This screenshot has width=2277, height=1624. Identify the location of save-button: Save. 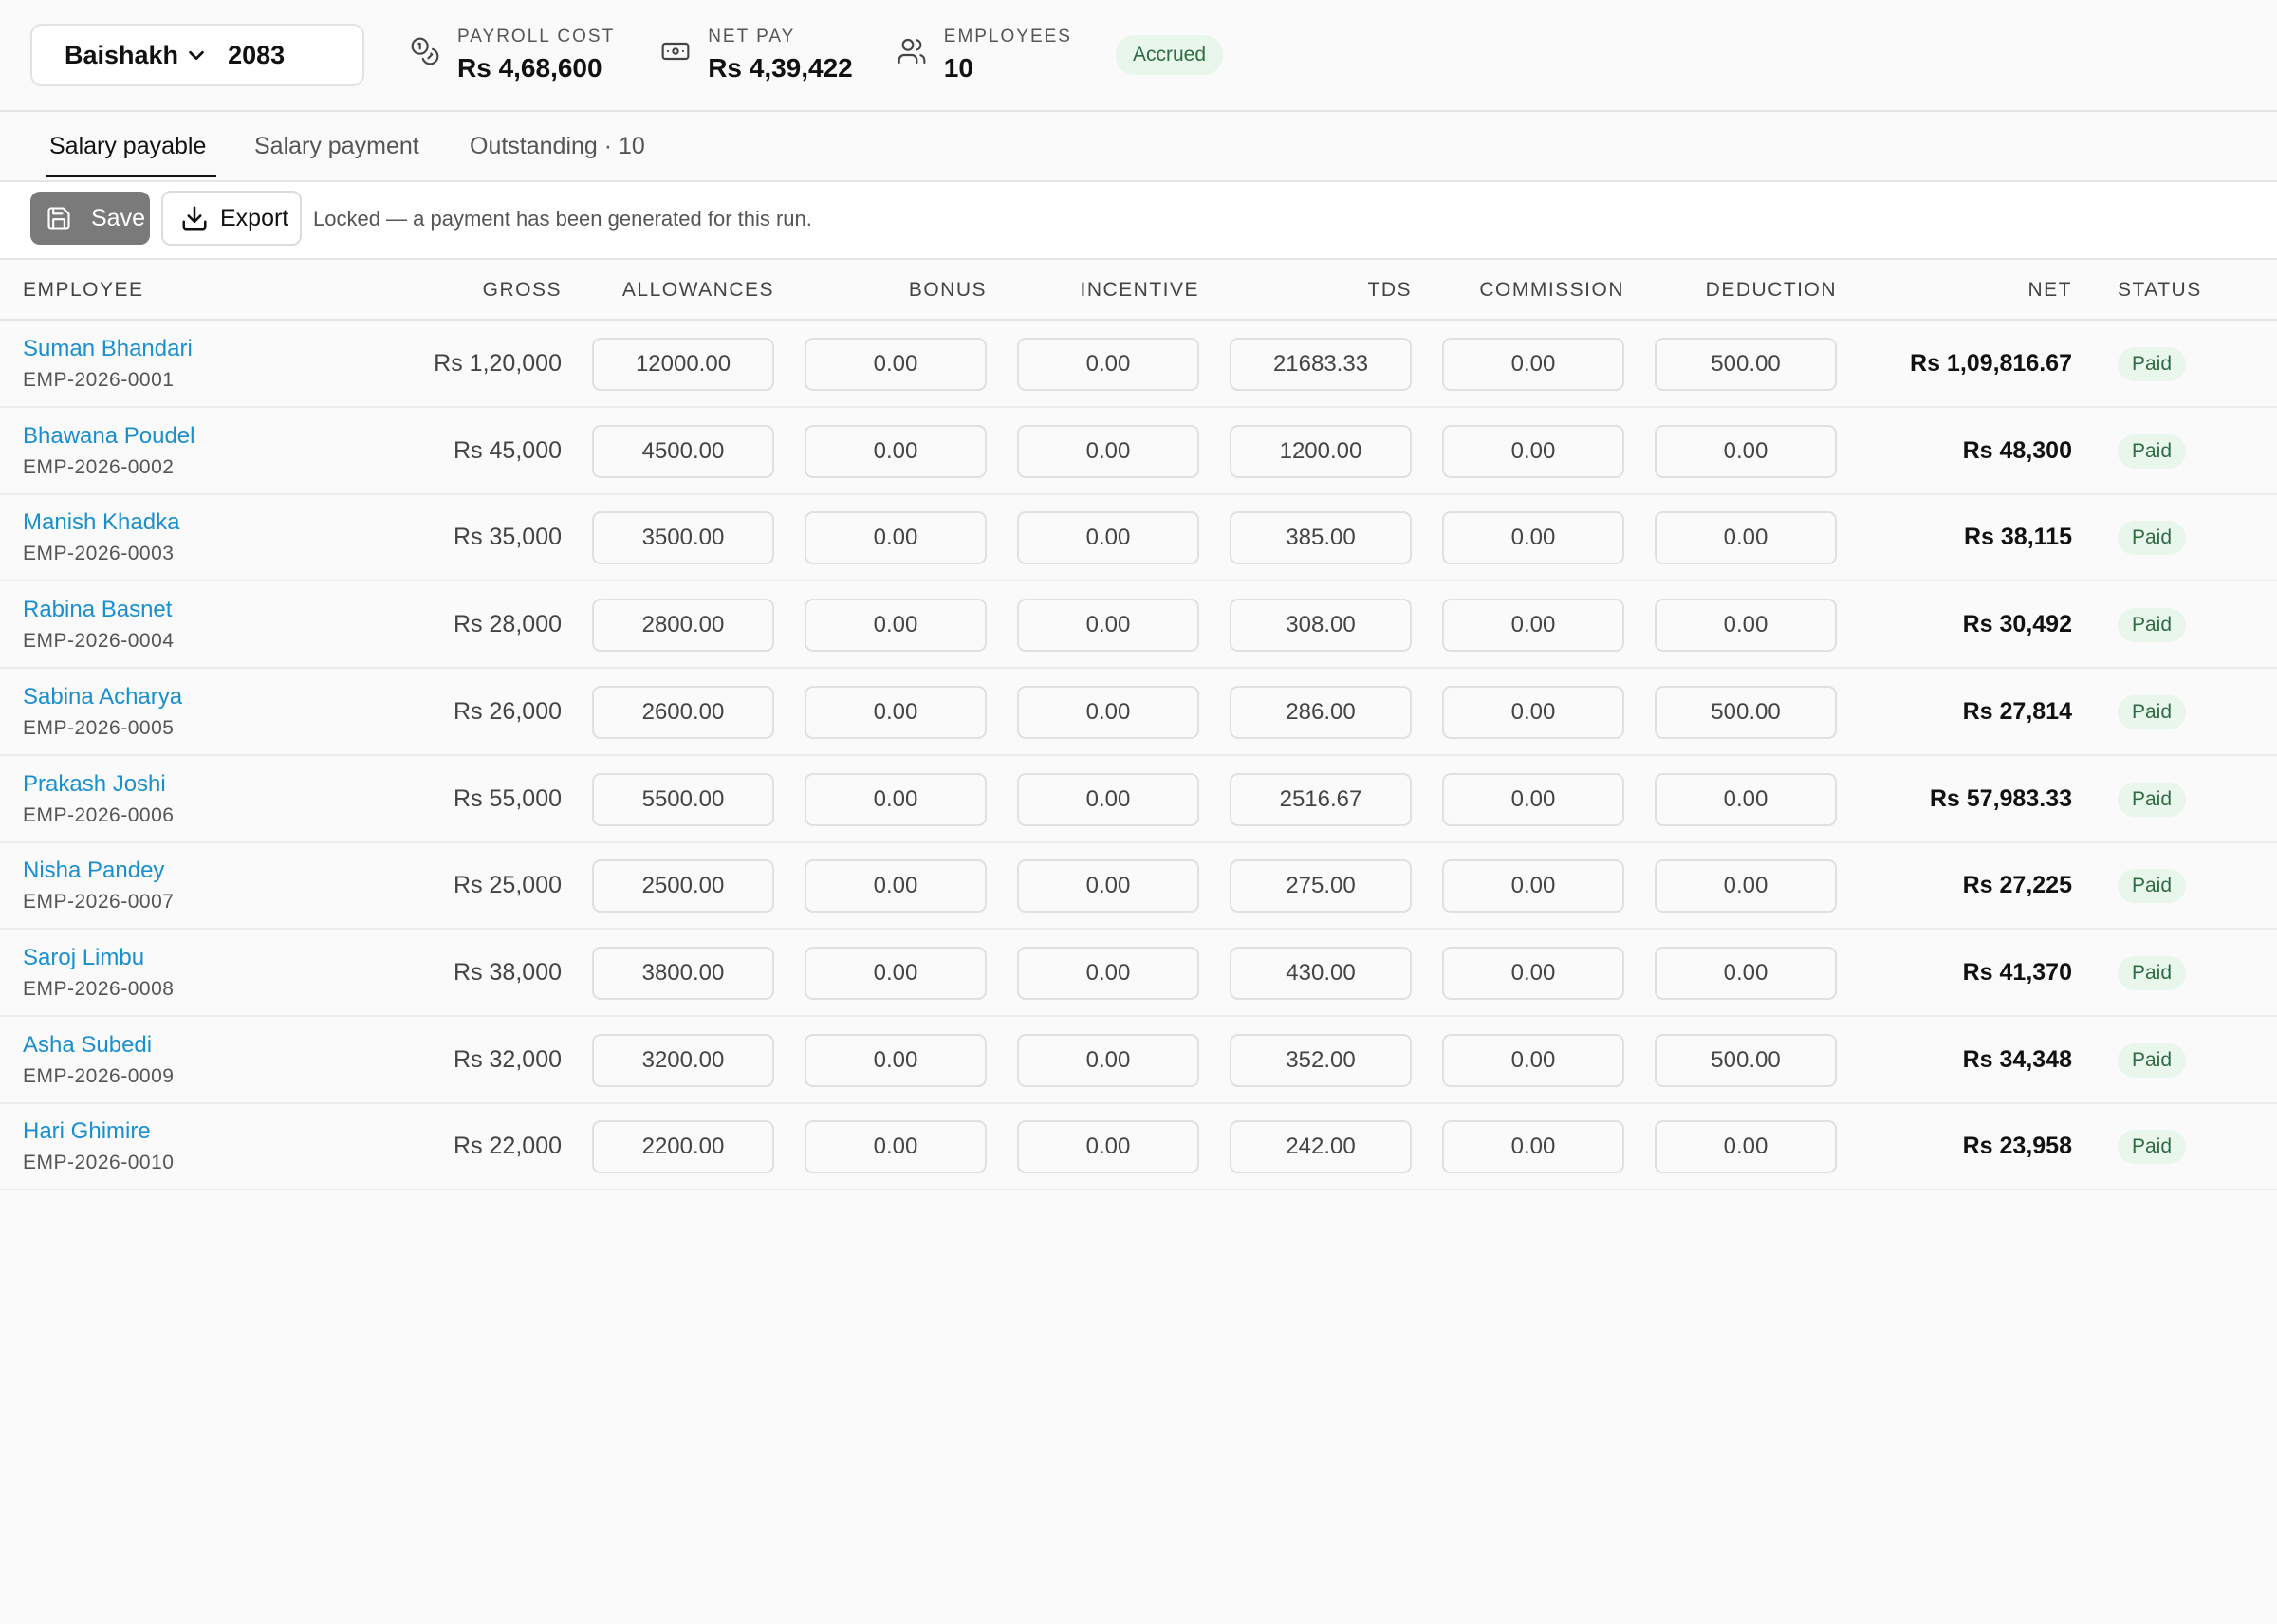
(90, 218).